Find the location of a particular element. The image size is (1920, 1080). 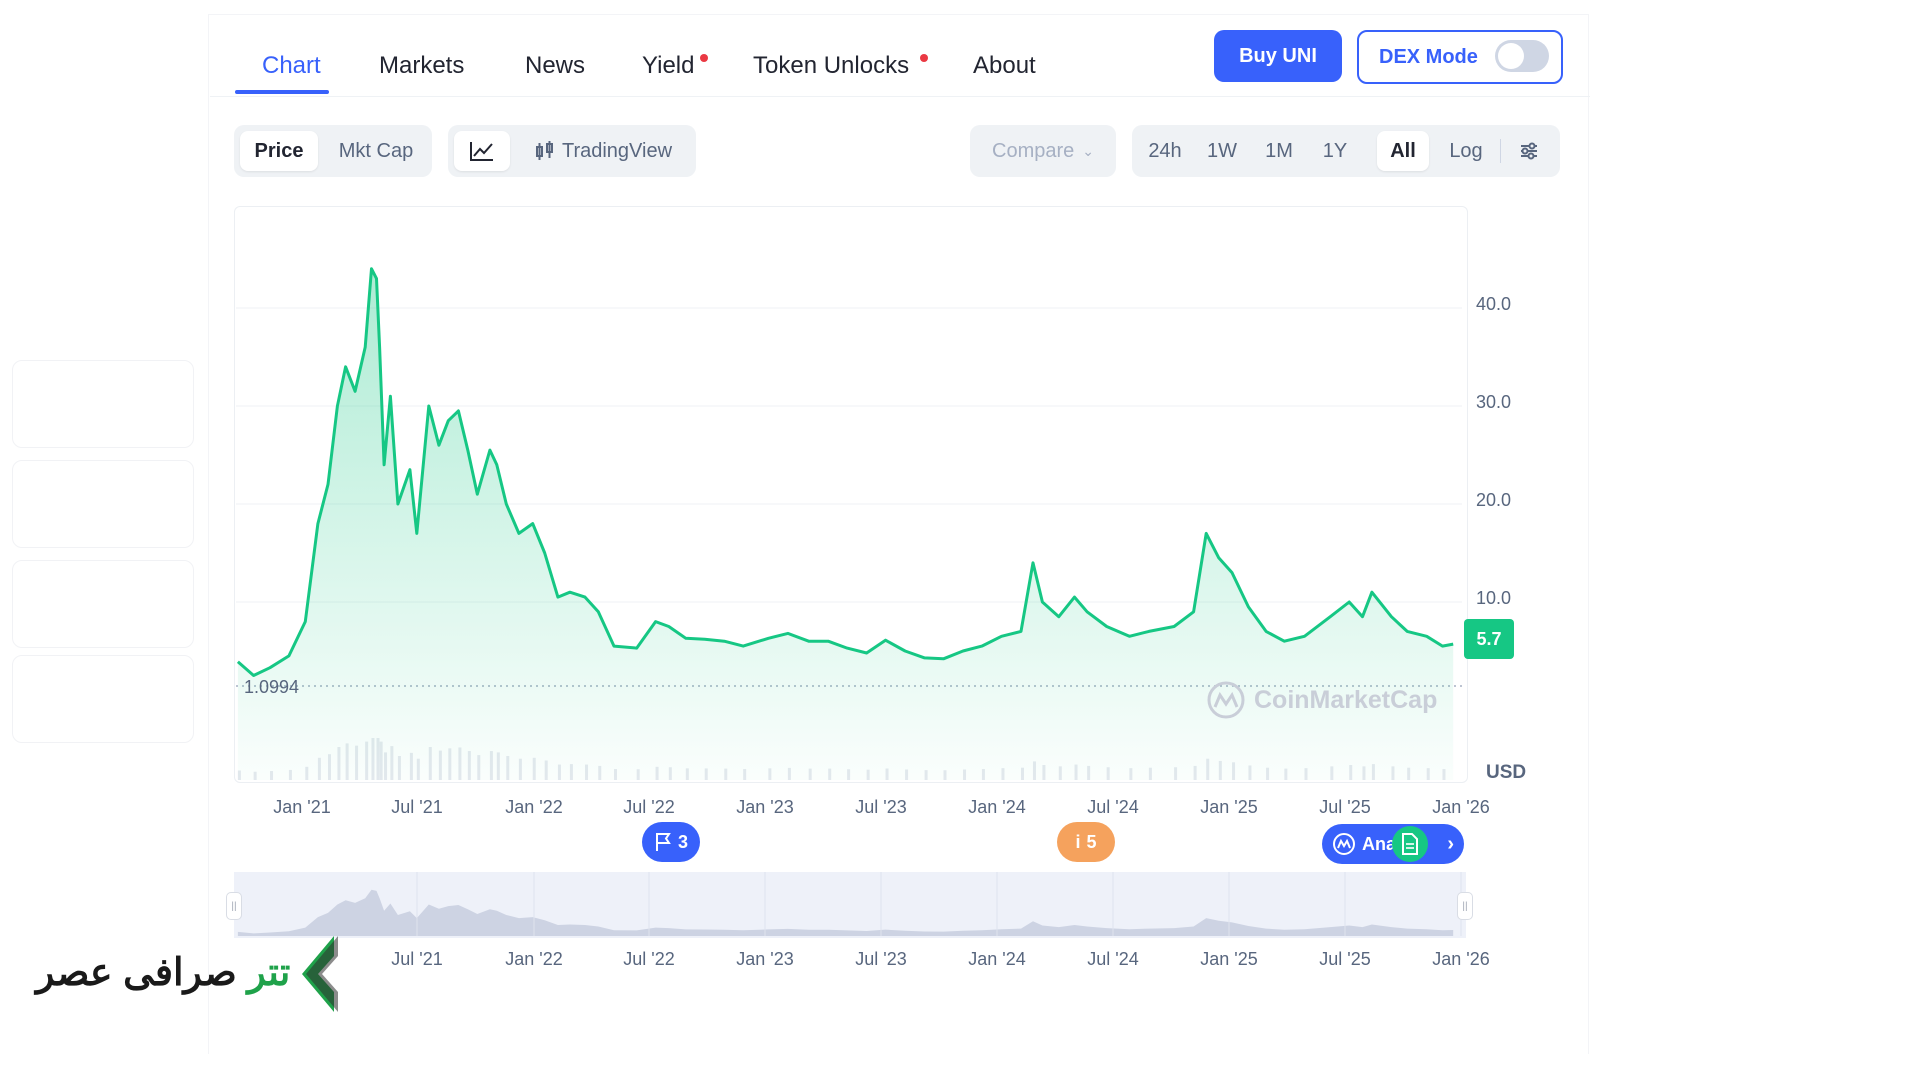

y-tick: 20.0 is located at coordinates (1494, 500).